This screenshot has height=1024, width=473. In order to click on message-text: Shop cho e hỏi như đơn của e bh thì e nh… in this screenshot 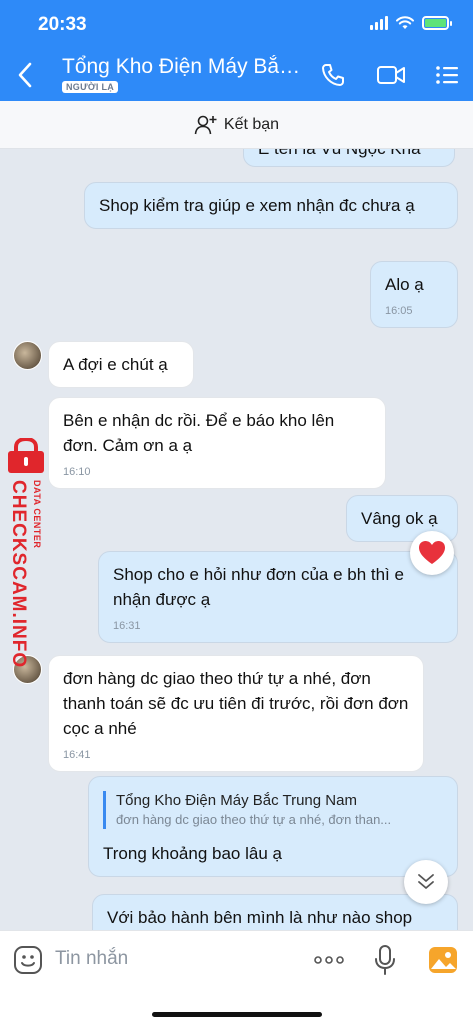, I will do `click(258, 587)`.